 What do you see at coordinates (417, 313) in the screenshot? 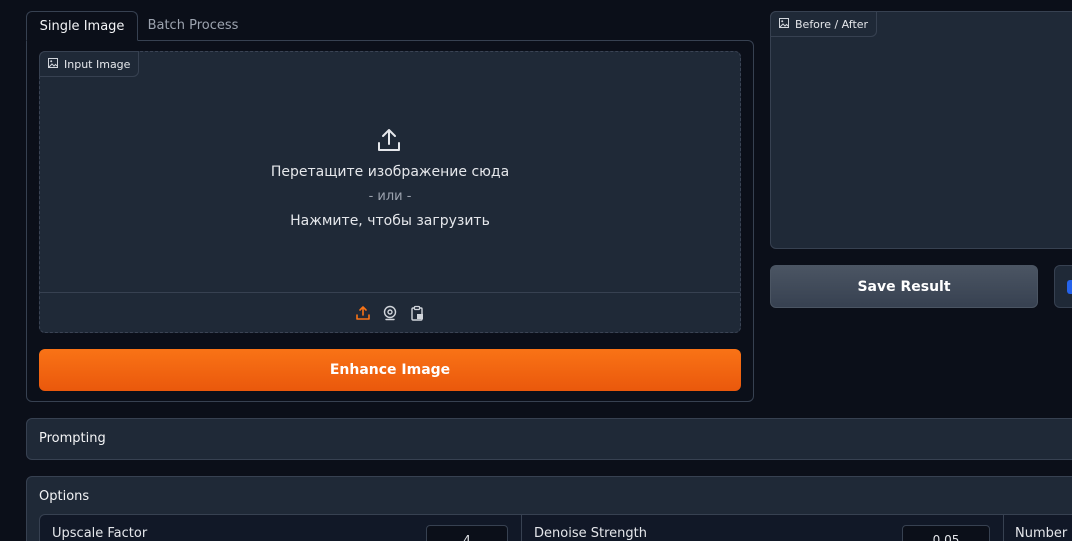
I see `clipboard-icon` at bounding box center [417, 313].